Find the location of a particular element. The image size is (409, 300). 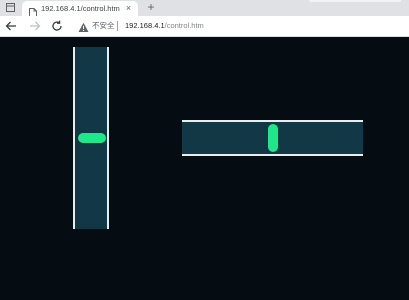

horizontal-slider-thumb is located at coordinates (272, 138).